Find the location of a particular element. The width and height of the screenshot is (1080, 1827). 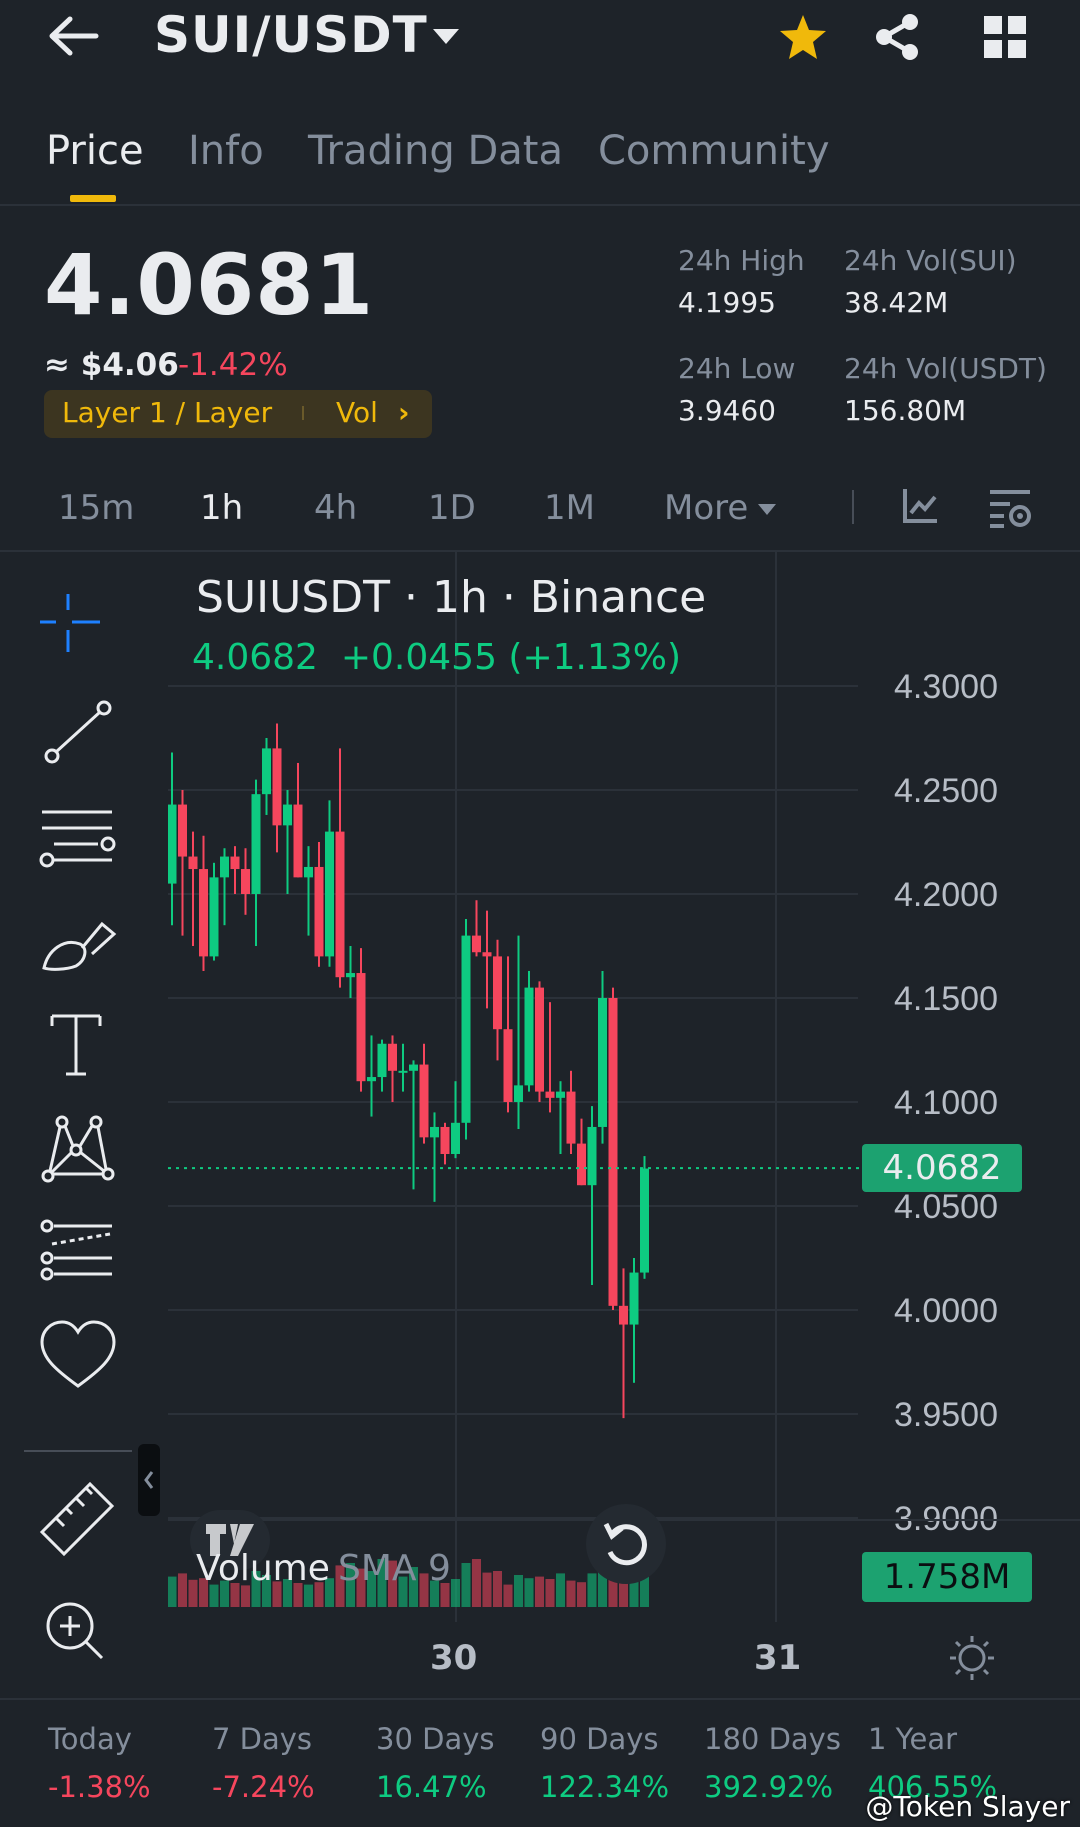

star-icon is located at coordinates (803, 37).